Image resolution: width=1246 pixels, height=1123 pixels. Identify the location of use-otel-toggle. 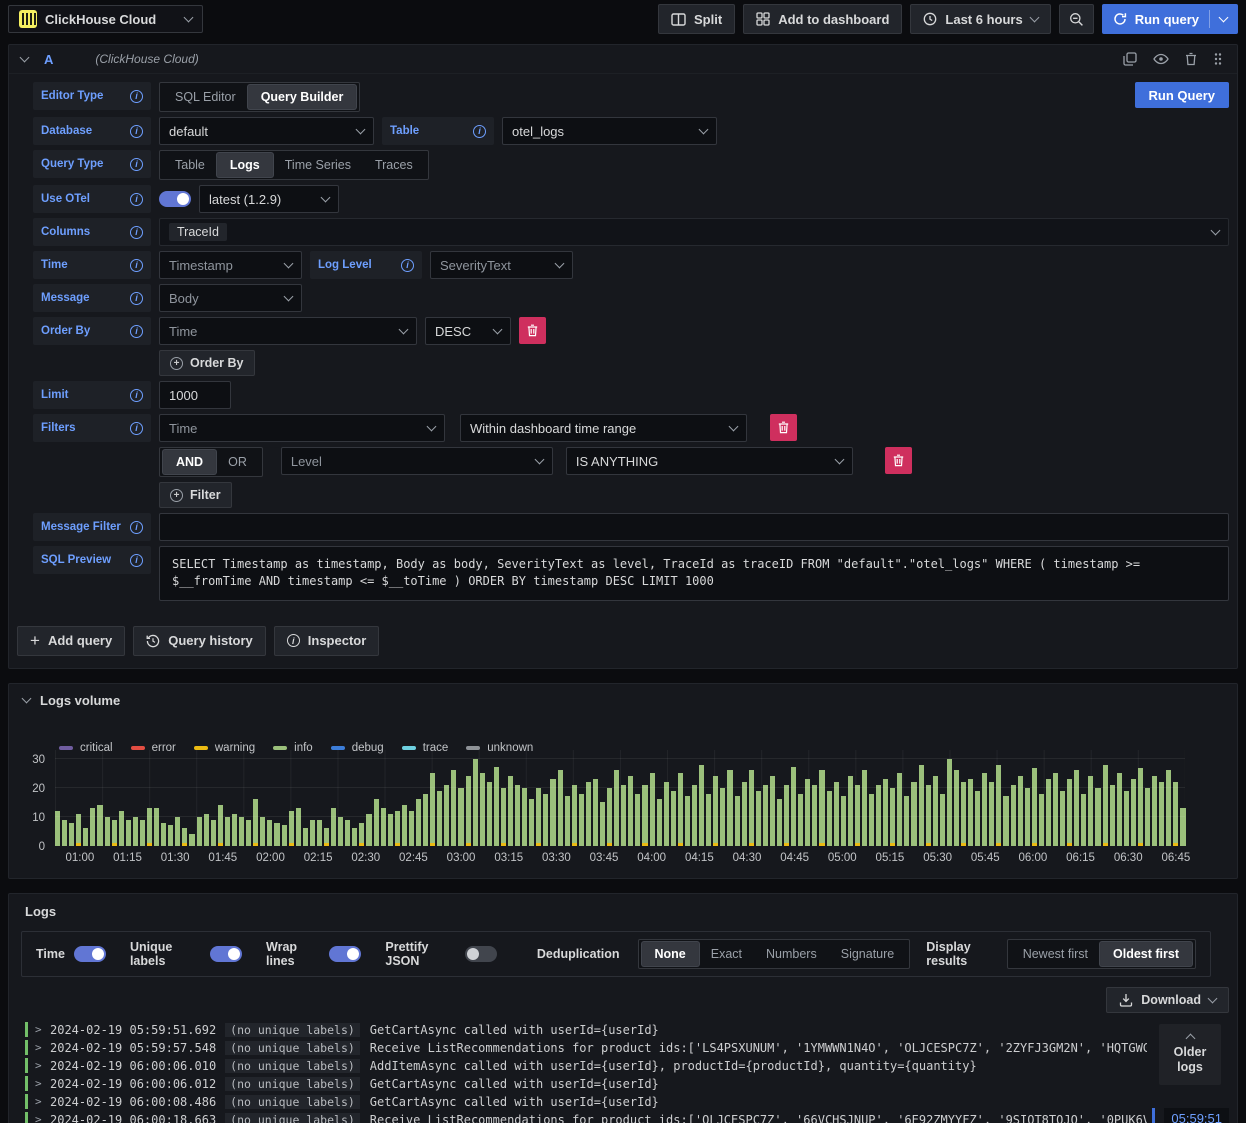
(175, 199).